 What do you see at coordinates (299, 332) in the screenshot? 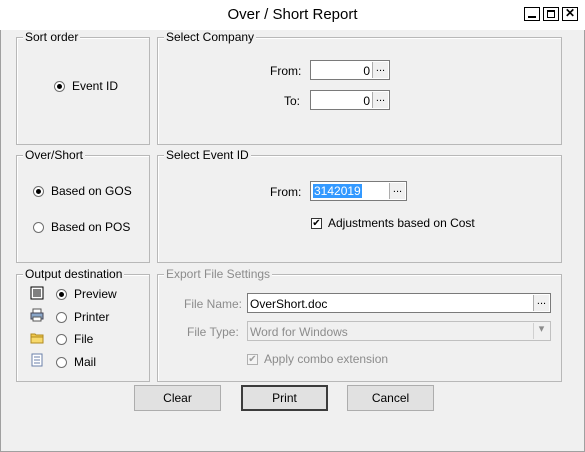
I see `file-type-value: Word for Windows` at bounding box center [299, 332].